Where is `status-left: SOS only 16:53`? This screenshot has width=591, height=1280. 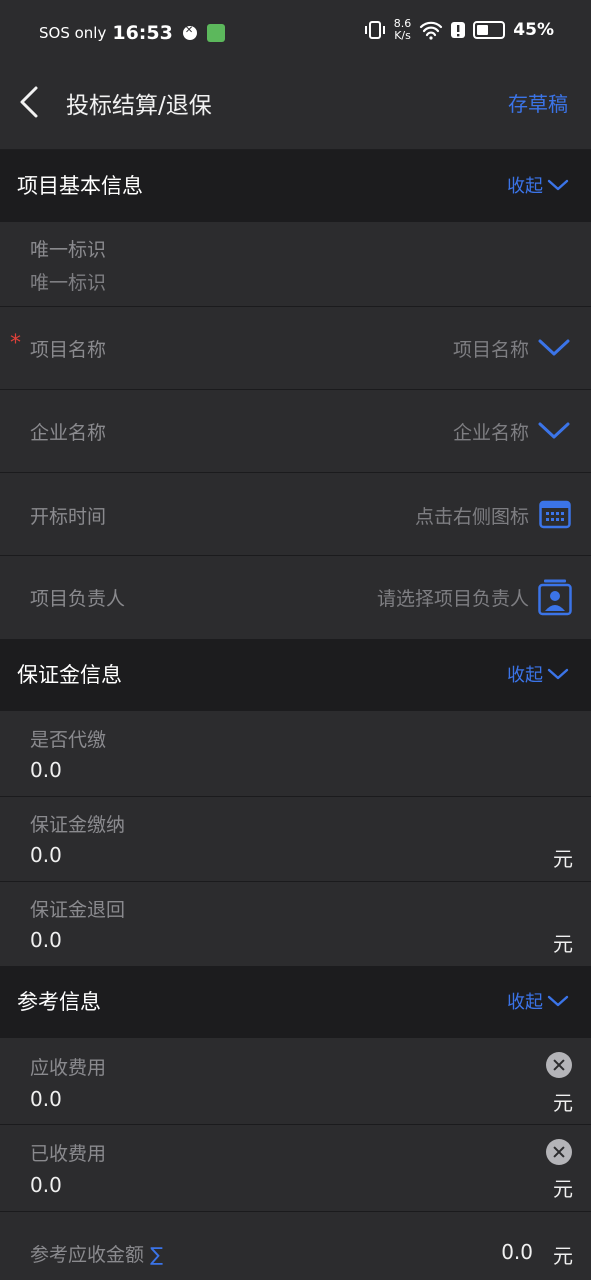 status-left: SOS only 16:53 is located at coordinates (132, 33).